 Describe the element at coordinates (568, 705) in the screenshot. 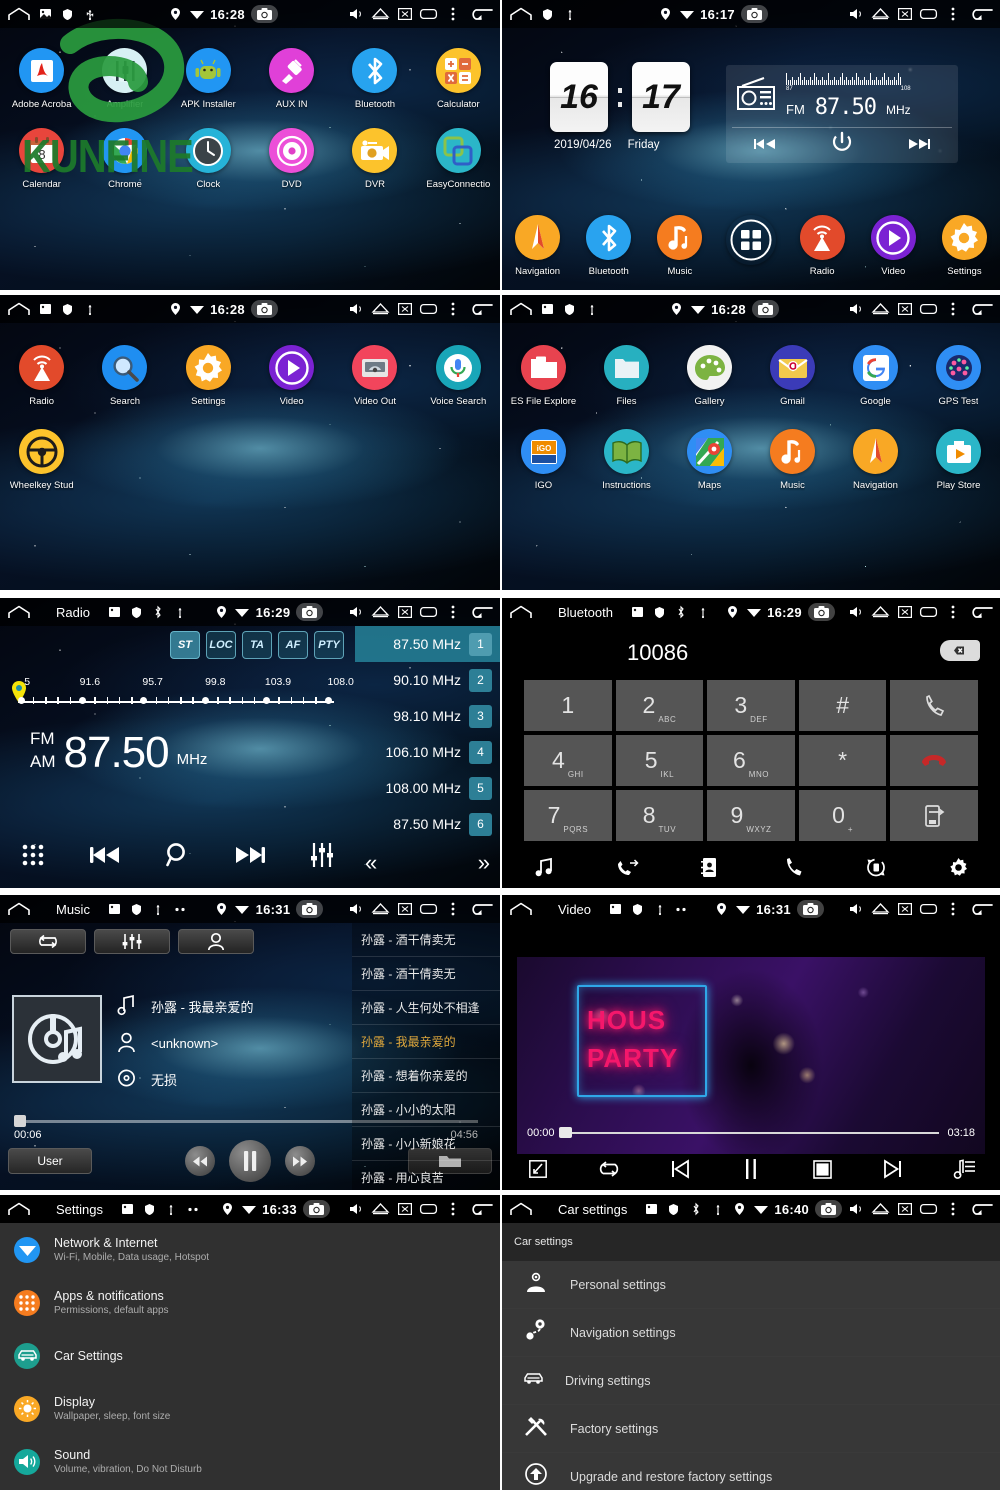

I see `key-1: 1` at that location.